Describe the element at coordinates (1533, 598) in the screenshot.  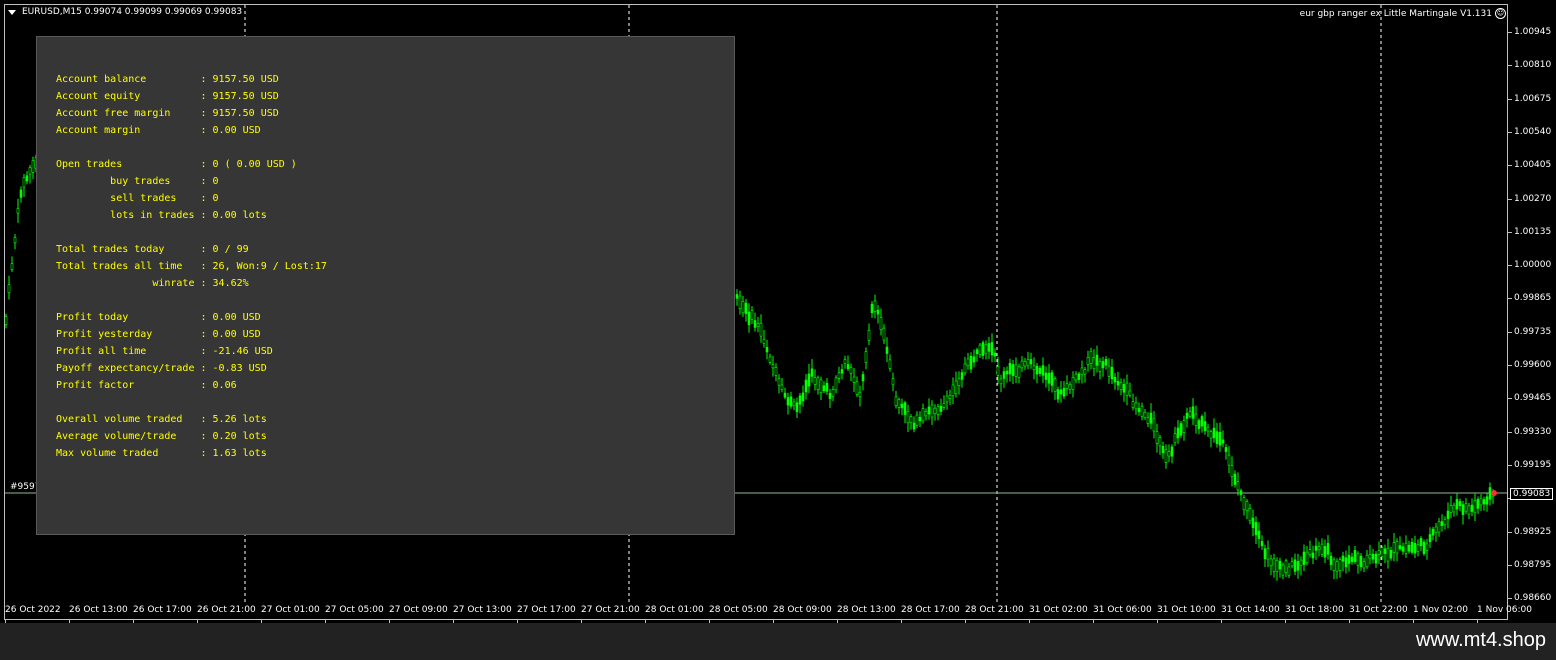
I see `price-axis-label: 0.98660` at that location.